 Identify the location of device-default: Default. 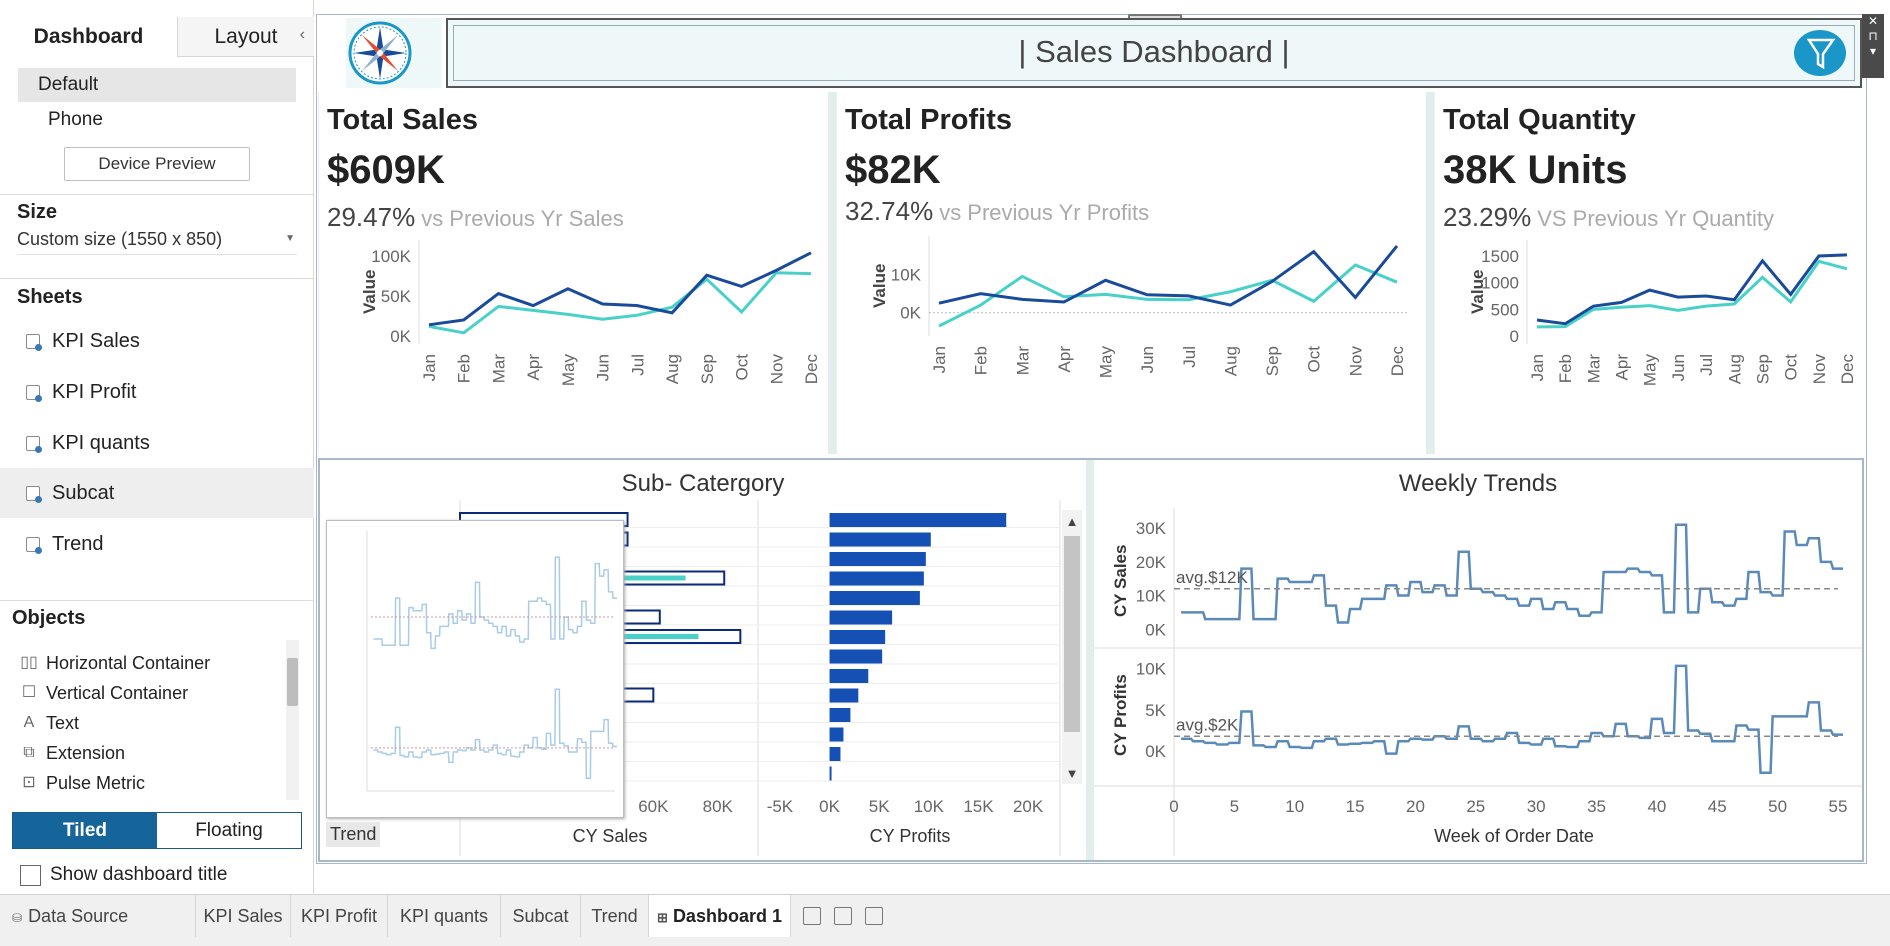
(157, 85).